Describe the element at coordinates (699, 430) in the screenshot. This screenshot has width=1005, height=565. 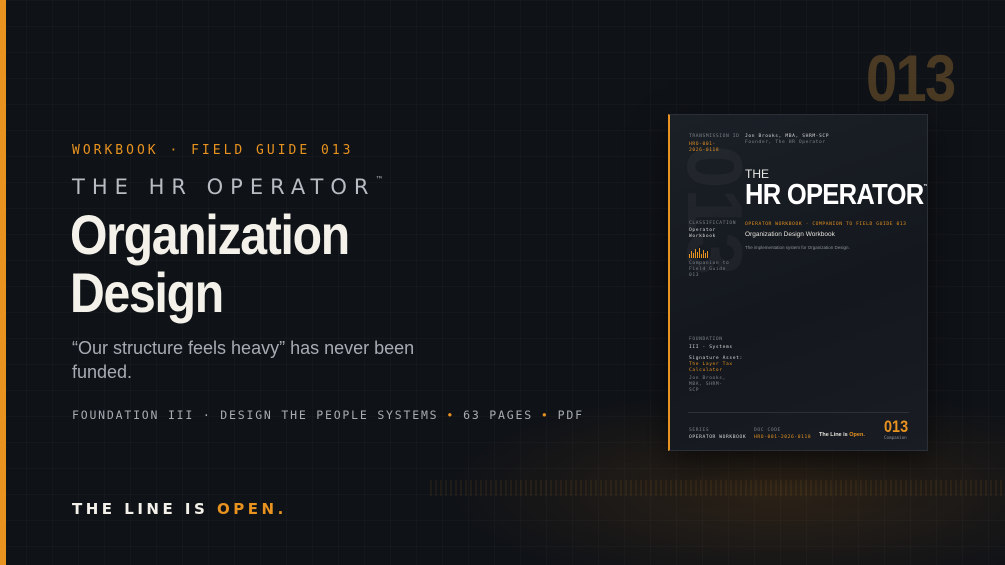
I see `cover-footer-series-label: SERIES` at that location.